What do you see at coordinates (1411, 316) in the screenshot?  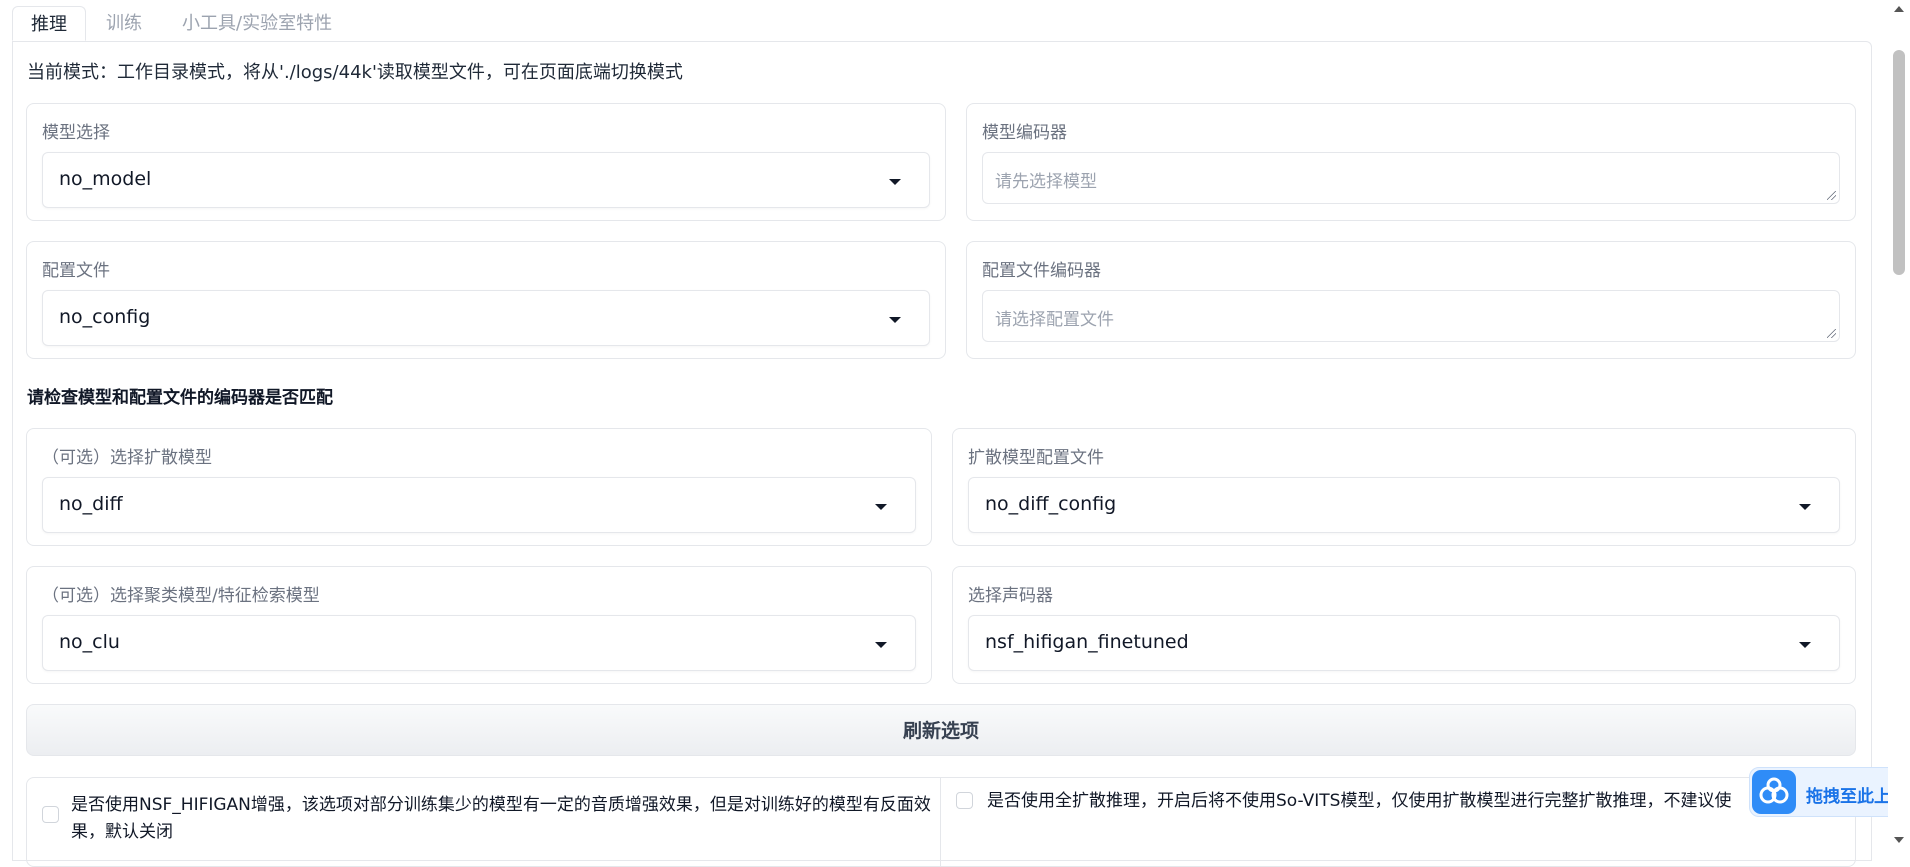 I see `config-encoder-textarea: 请选择配置文件` at bounding box center [1411, 316].